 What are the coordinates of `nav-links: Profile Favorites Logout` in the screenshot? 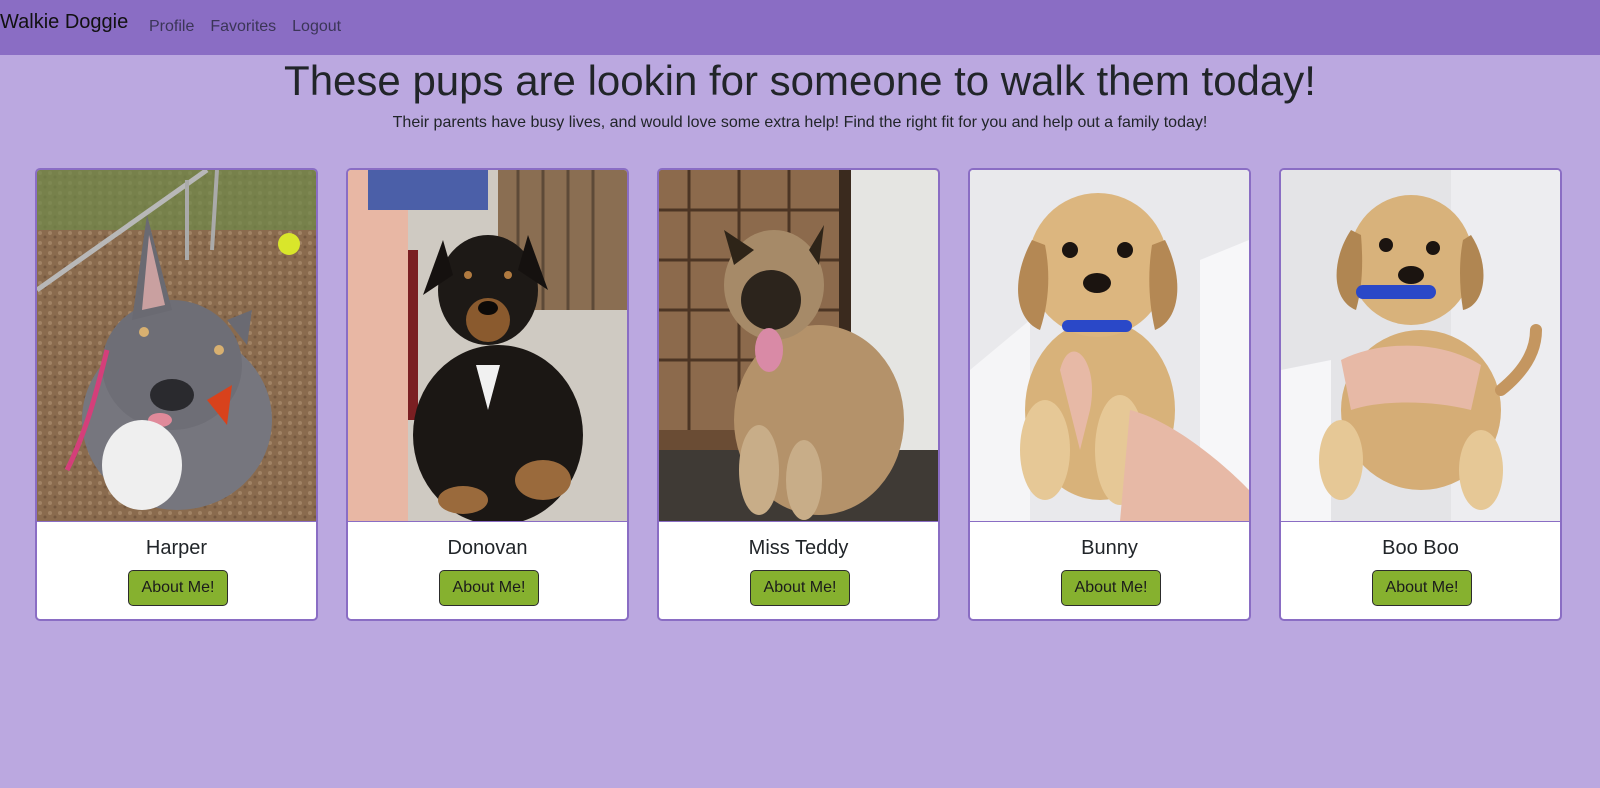 It's located at (245, 27).